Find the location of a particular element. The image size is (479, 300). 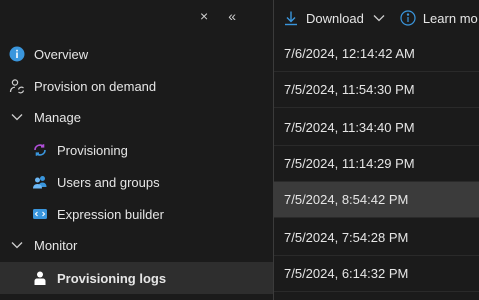

download-button: Download is located at coordinates (330, 18).